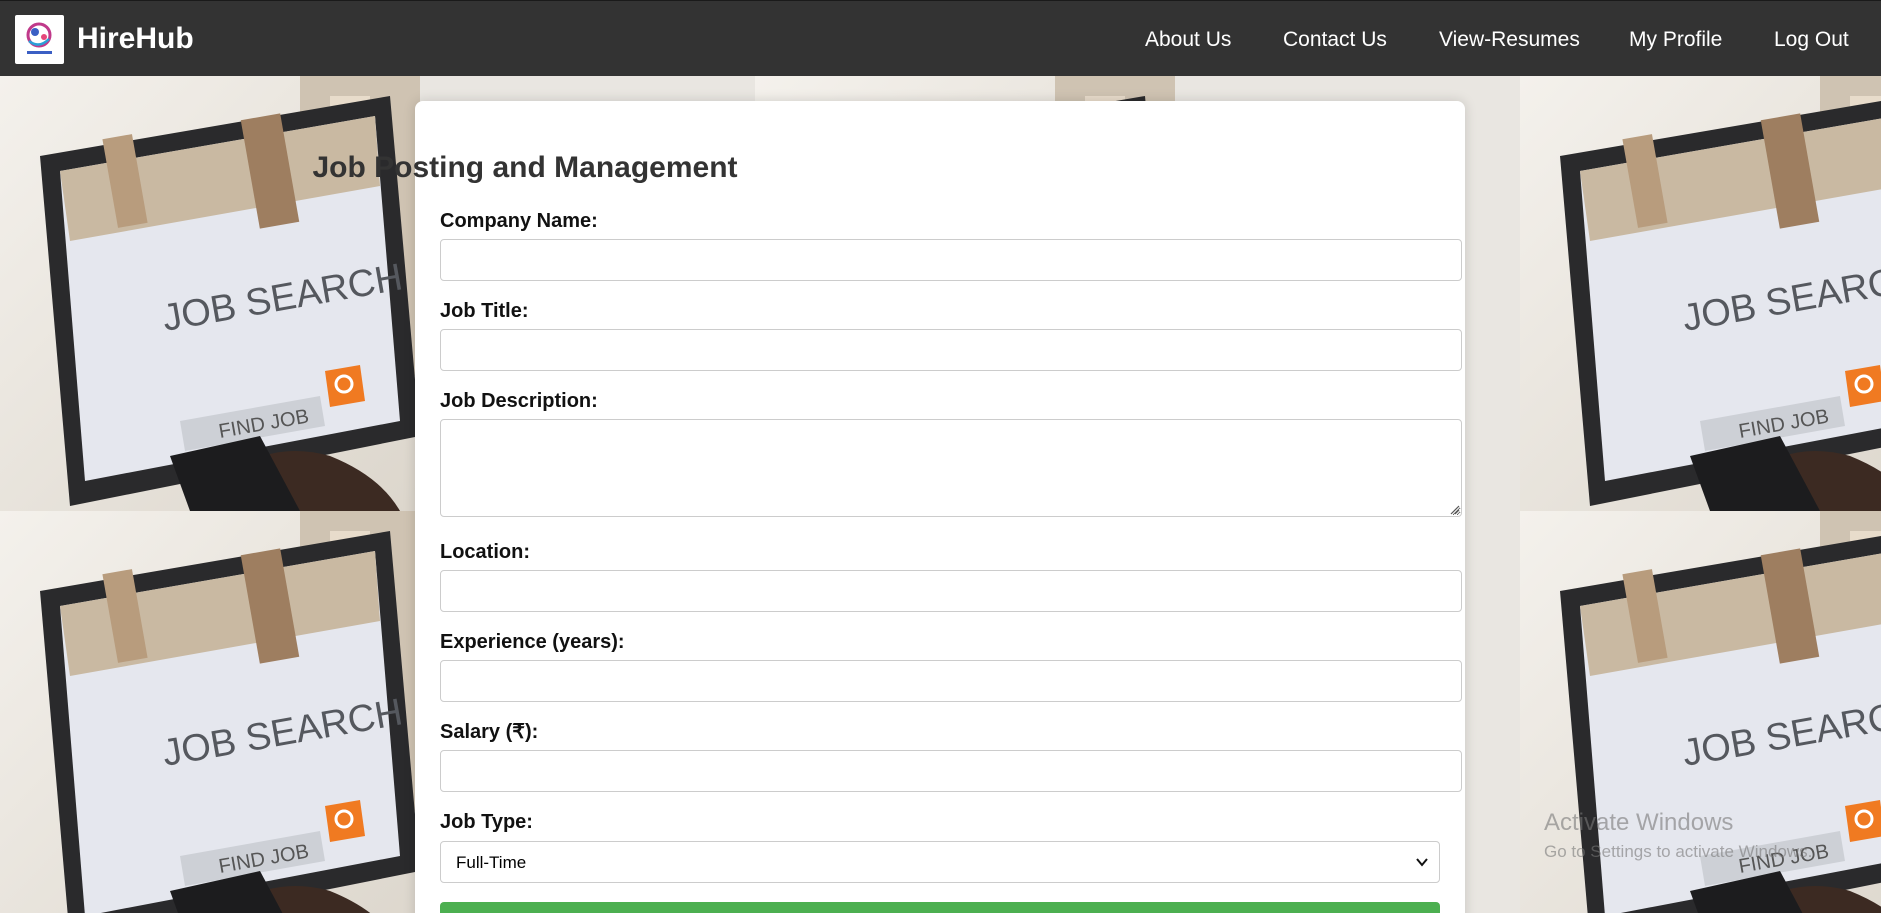  What do you see at coordinates (1639, 822) in the screenshot?
I see `activate-windows-watermark-title: Activate Windows` at bounding box center [1639, 822].